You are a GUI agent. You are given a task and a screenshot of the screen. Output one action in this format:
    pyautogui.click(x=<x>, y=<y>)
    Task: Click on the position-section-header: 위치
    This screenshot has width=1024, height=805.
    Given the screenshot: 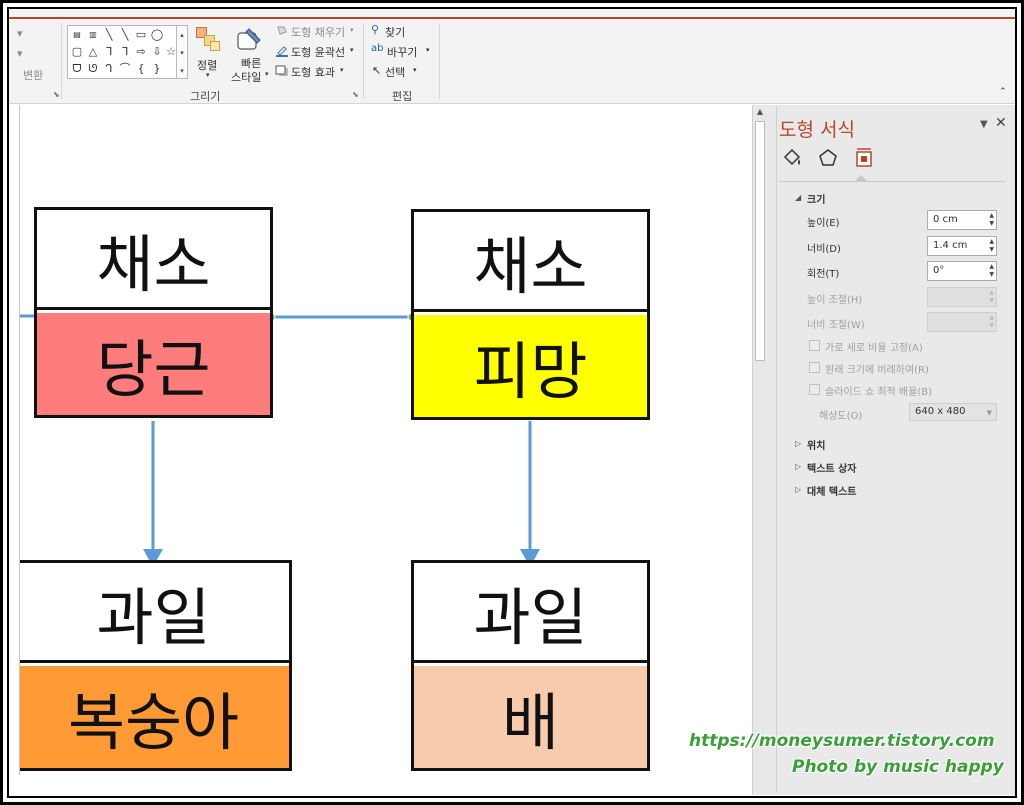 What is the action you would take?
    pyautogui.click(x=816, y=444)
    